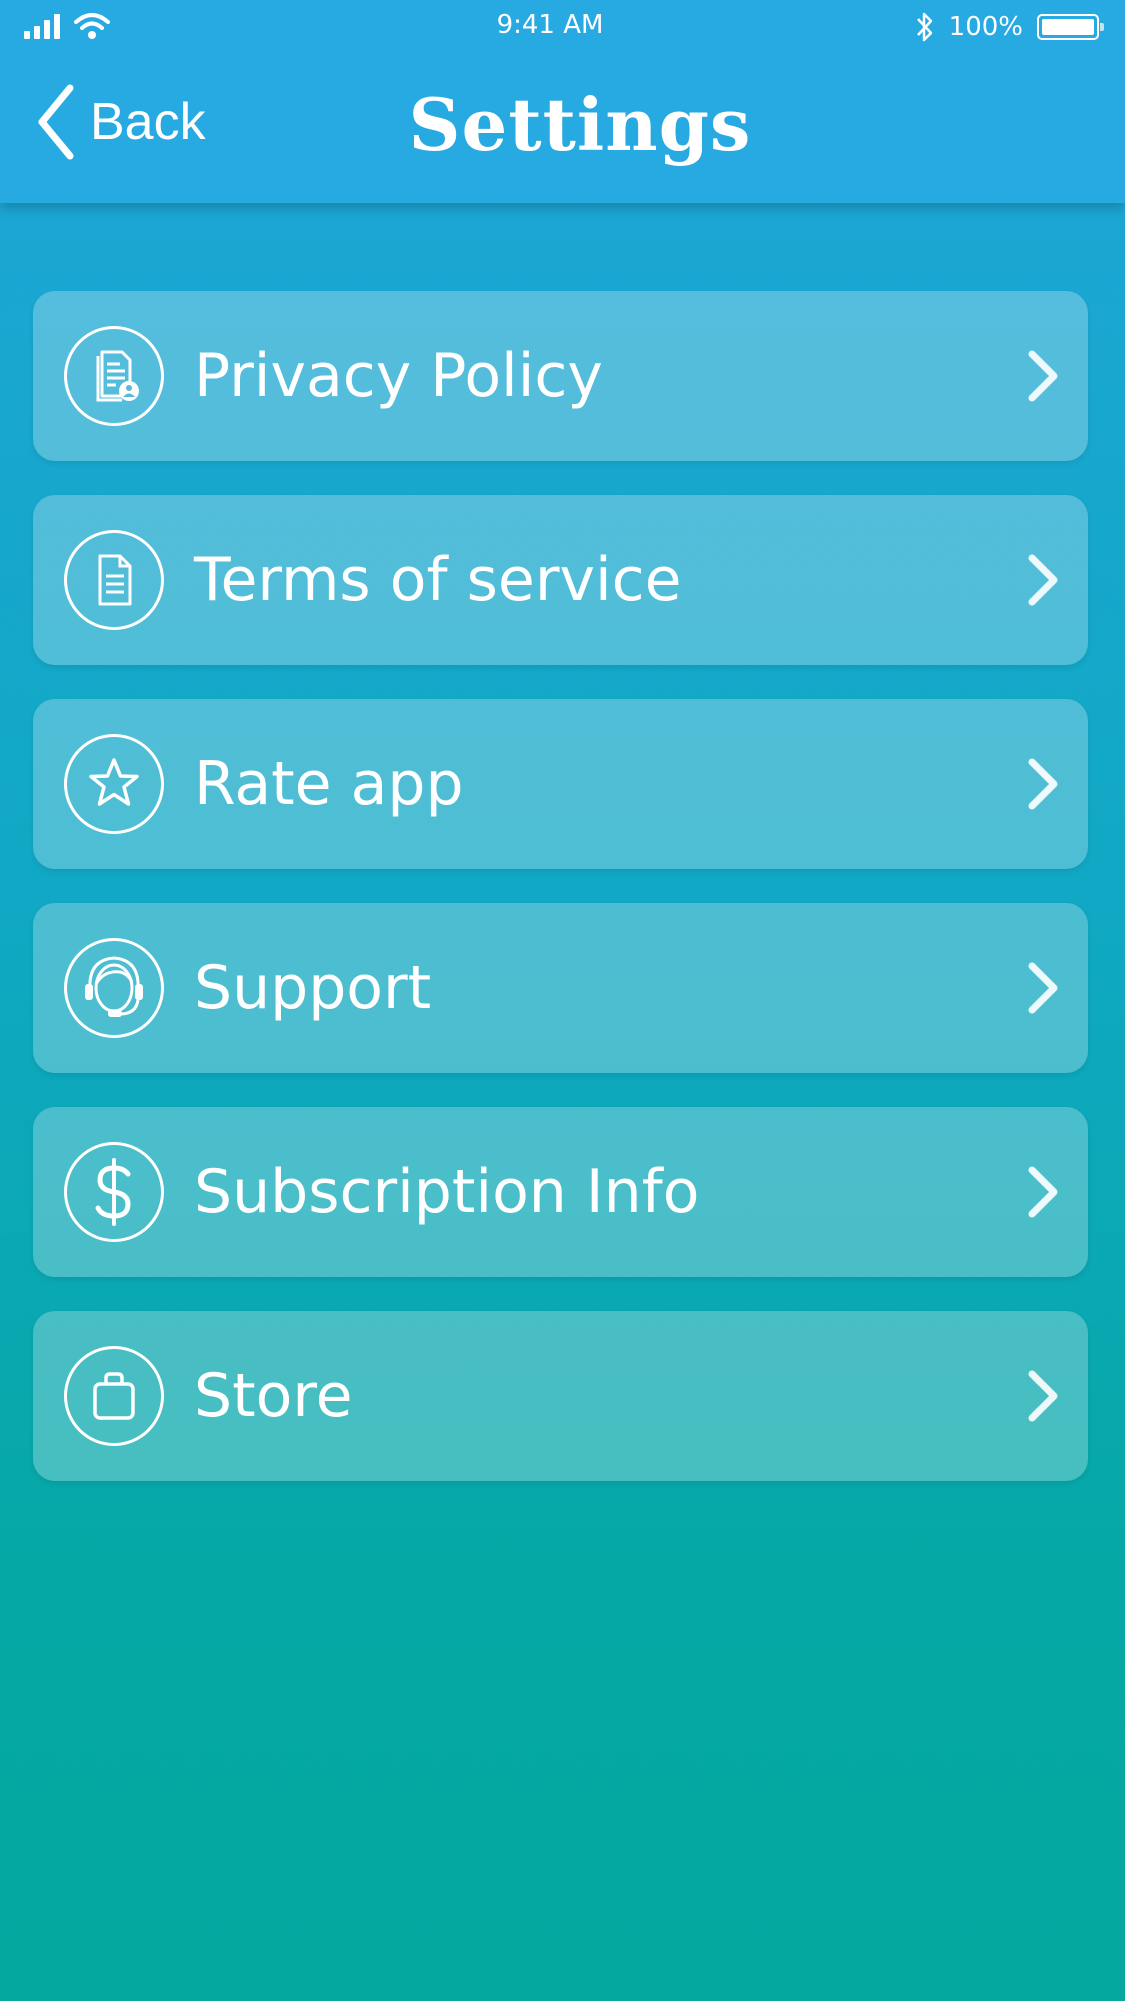  What do you see at coordinates (313, 988) in the screenshot?
I see `menu-item-label: Support` at bounding box center [313, 988].